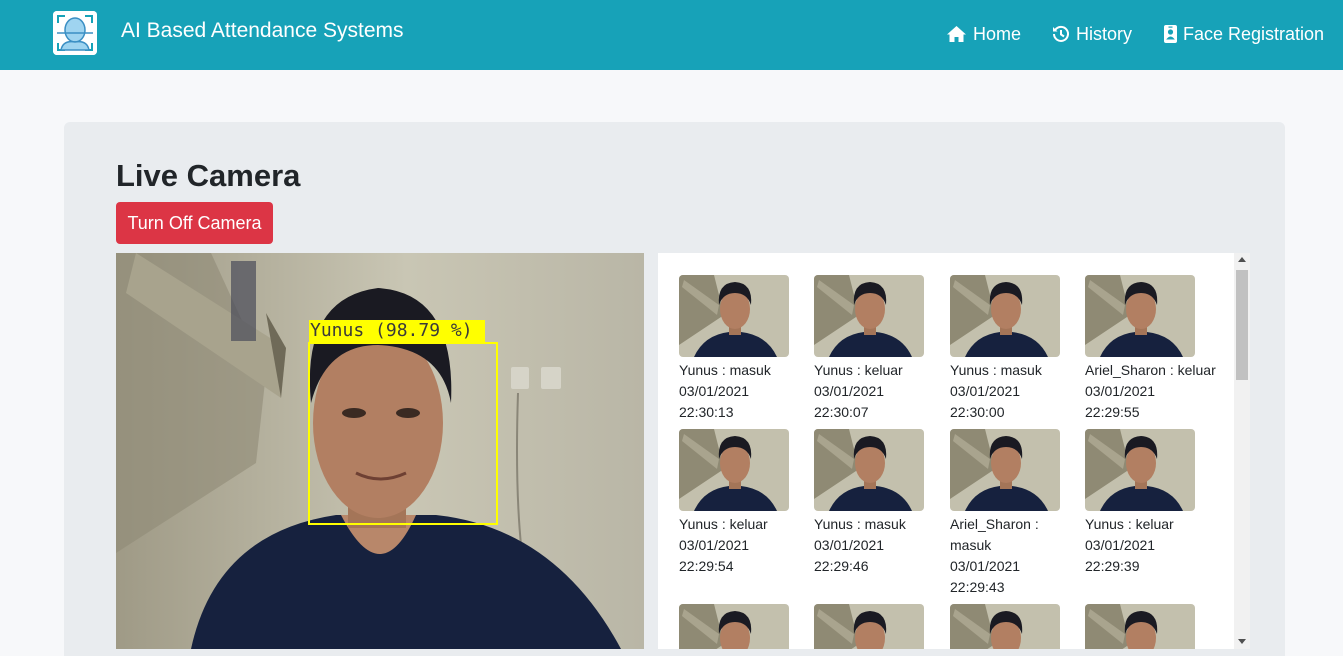  I want to click on brand-title: AI Based Attendance Systems, so click(262, 31).